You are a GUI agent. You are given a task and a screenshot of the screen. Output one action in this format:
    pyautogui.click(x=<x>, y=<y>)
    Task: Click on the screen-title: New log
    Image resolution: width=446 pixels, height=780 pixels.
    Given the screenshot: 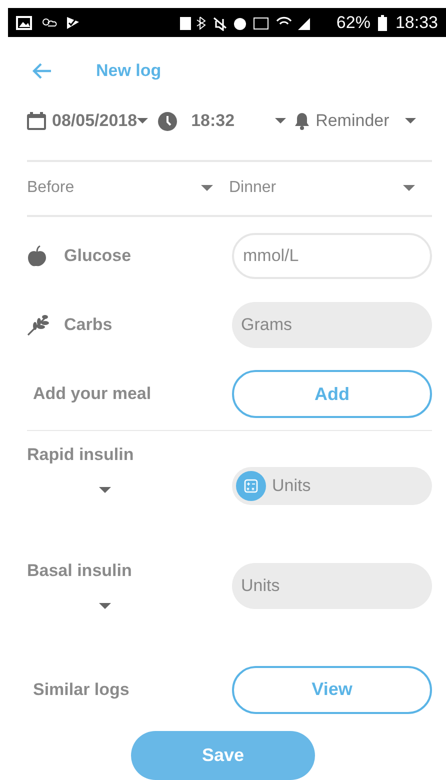 What is the action you would take?
    pyautogui.click(x=129, y=71)
    